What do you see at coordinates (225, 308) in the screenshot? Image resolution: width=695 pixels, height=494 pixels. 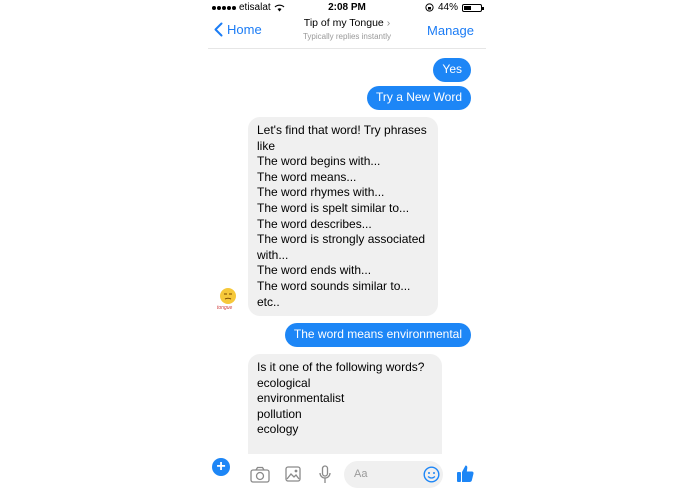 I see `avatar-label: tongue` at bounding box center [225, 308].